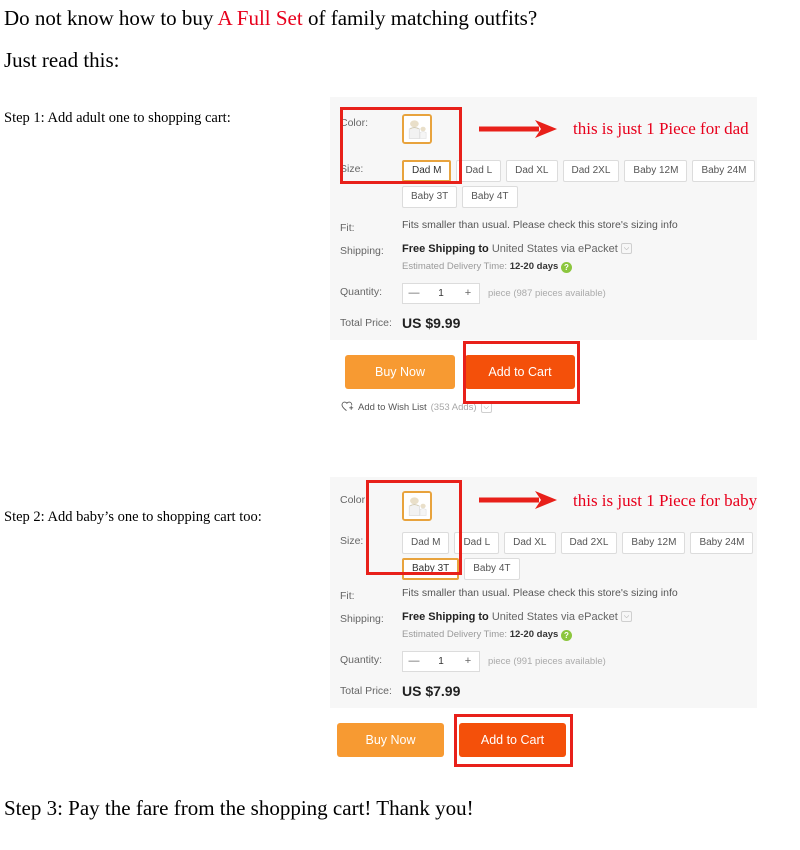 The width and height of the screenshot is (800, 850). What do you see at coordinates (665, 500) in the screenshot?
I see `annotation-baby: this is just 1 Piece for baby` at bounding box center [665, 500].